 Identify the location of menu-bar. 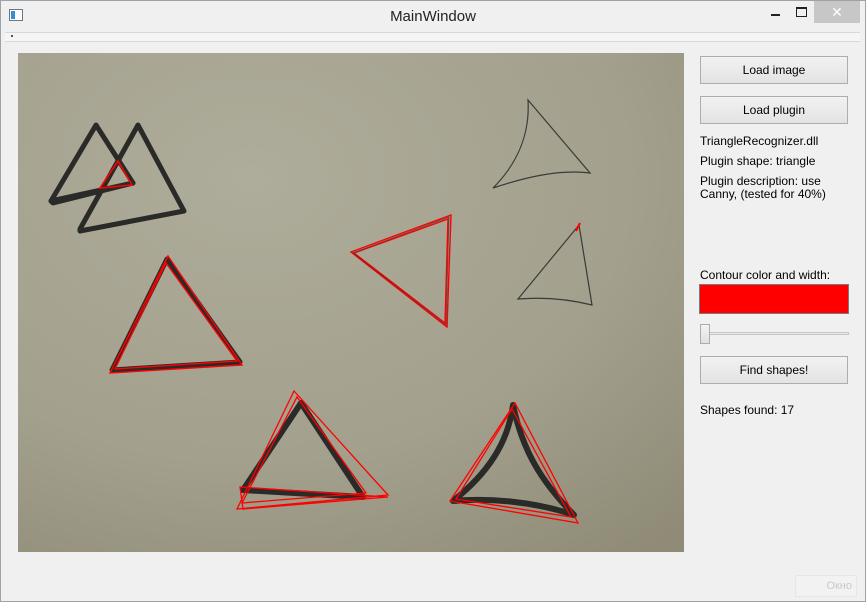
(432, 37).